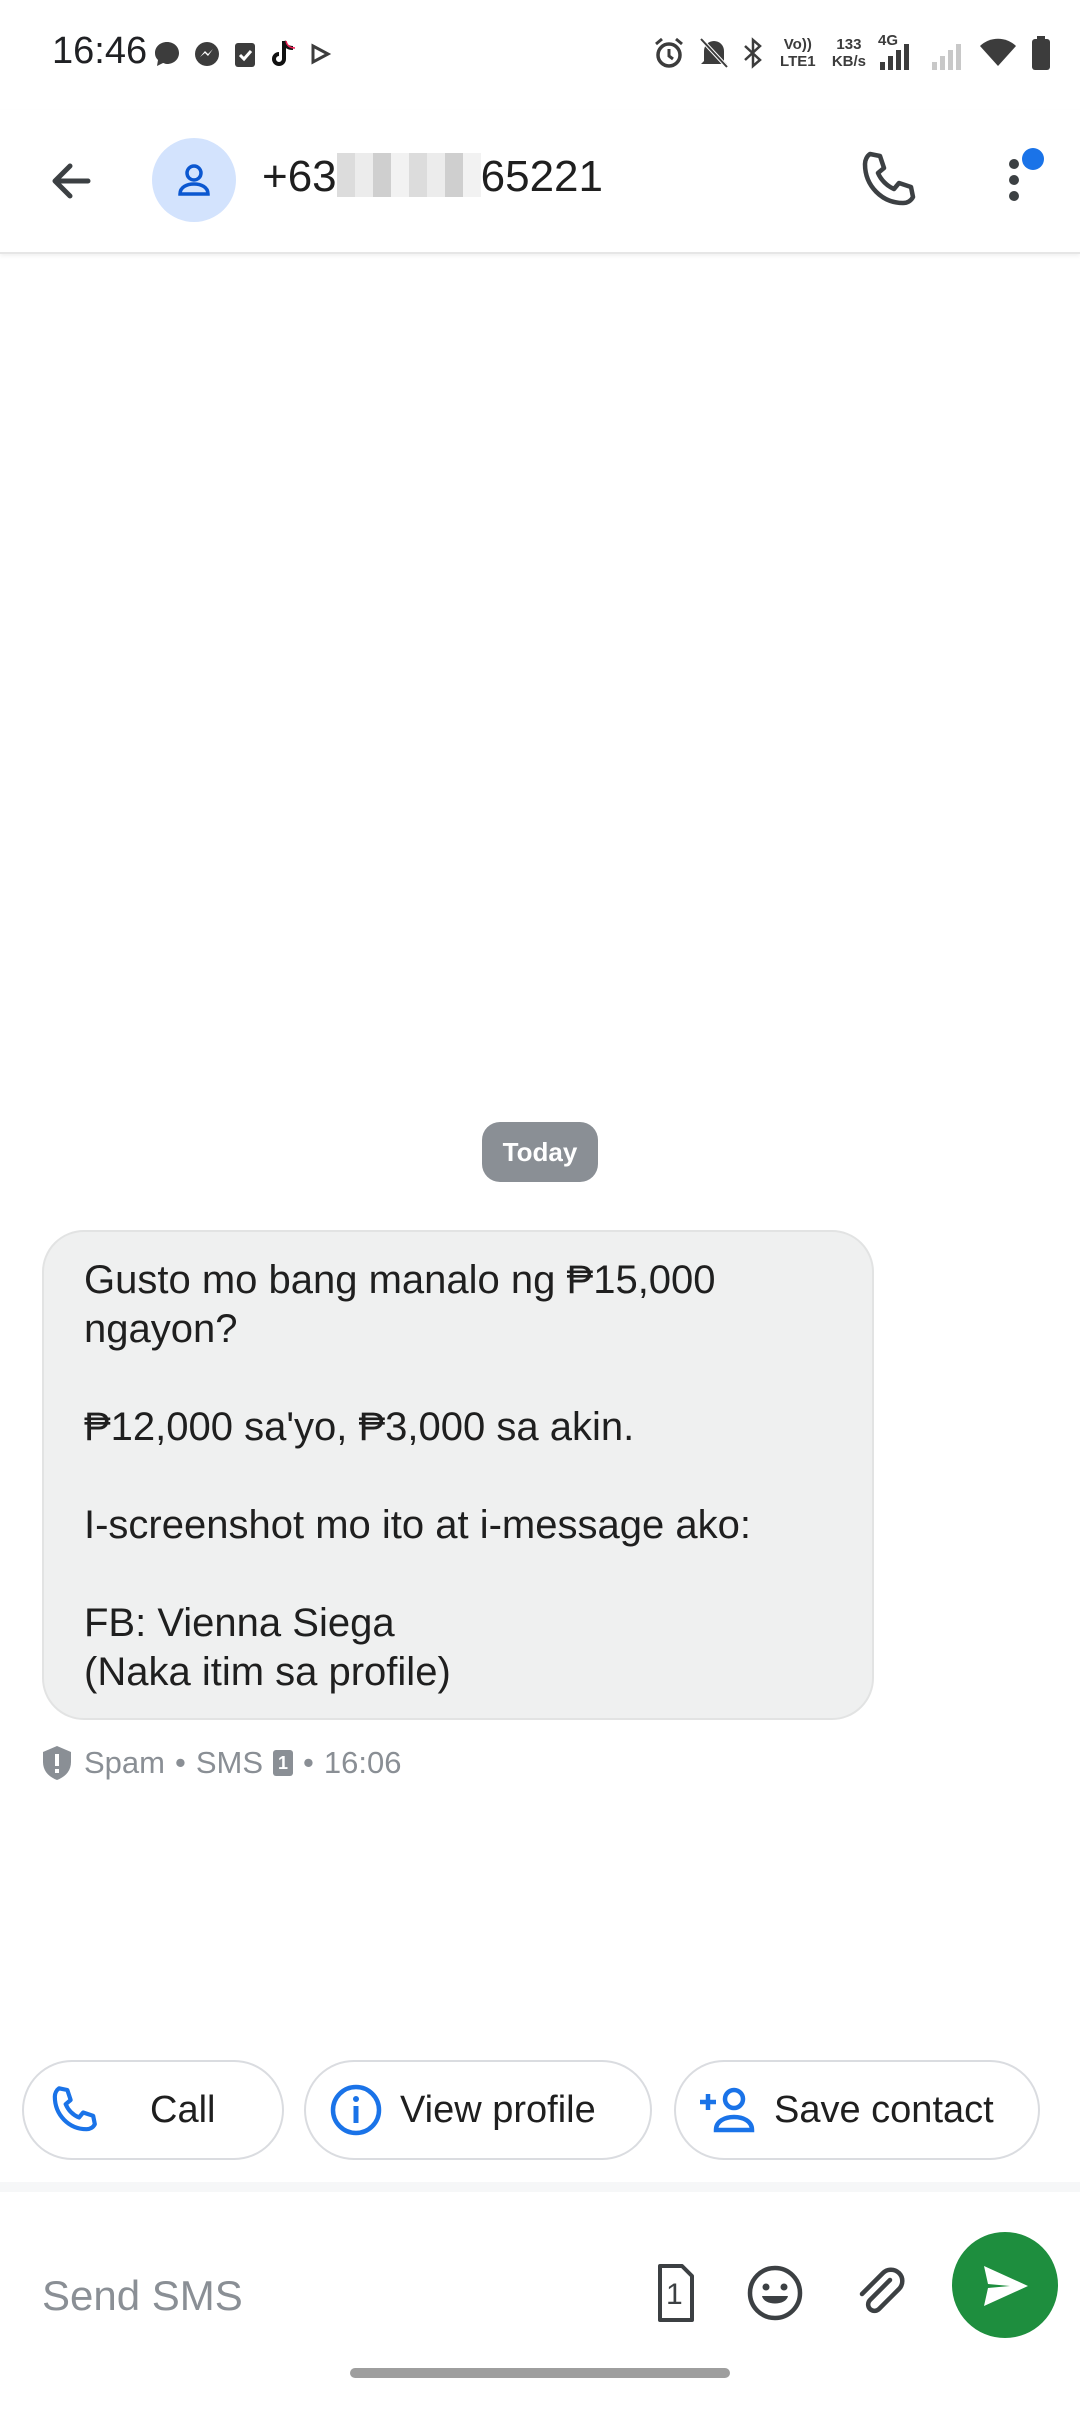  What do you see at coordinates (541, 176) in the screenshot?
I see `number-suffix: 65221` at bounding box center [541, 176].